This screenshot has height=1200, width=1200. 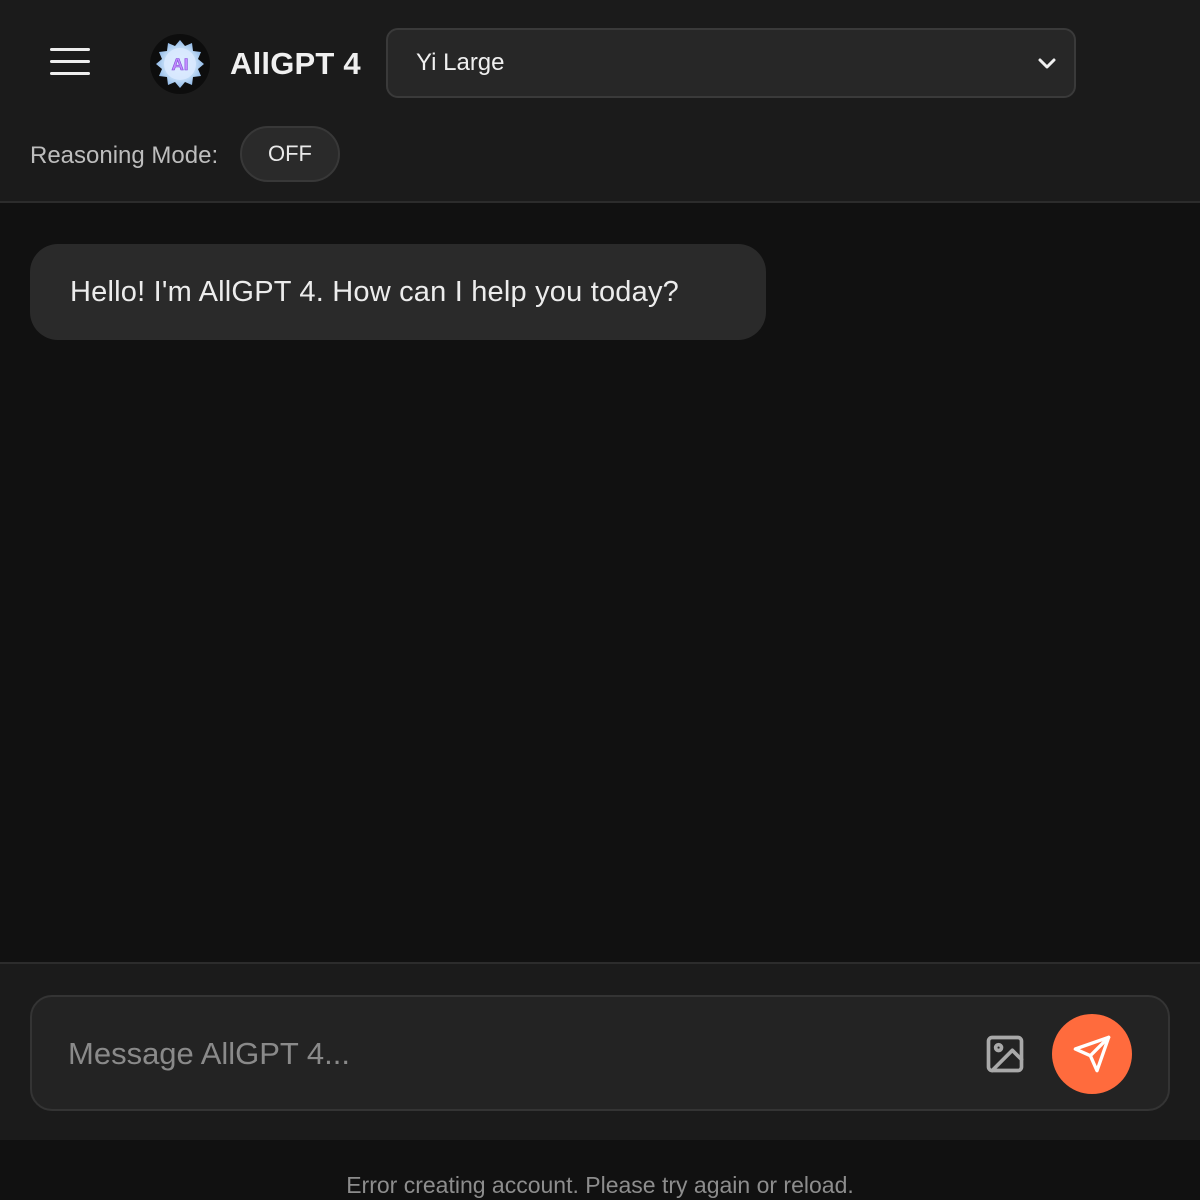 I want to click on chevron-down-icon, so click(x=1047, y=63).